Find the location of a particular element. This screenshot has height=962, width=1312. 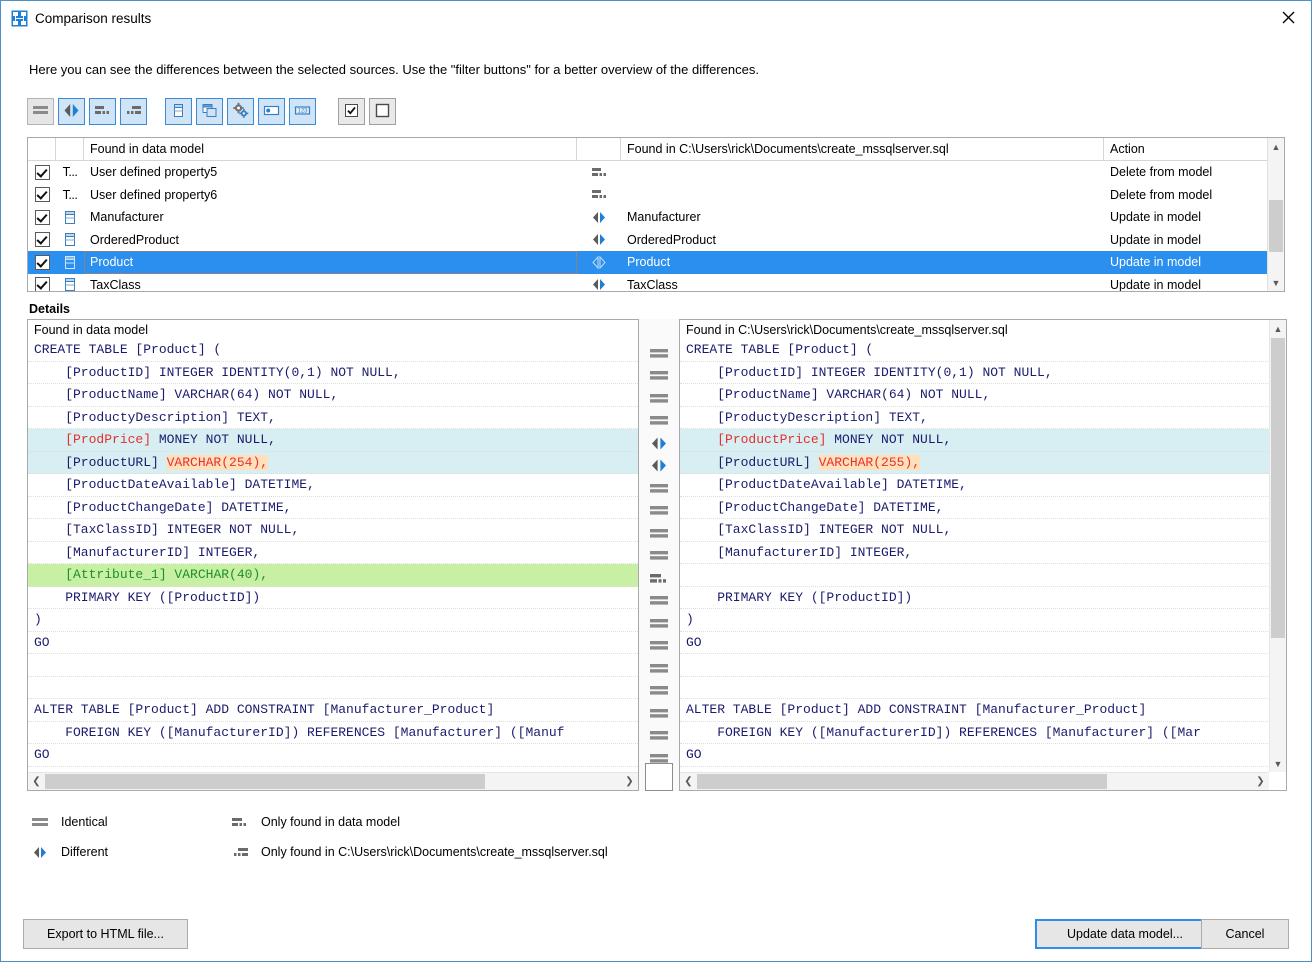

grid-header-action: Action is located at coordinates (1186, 149).